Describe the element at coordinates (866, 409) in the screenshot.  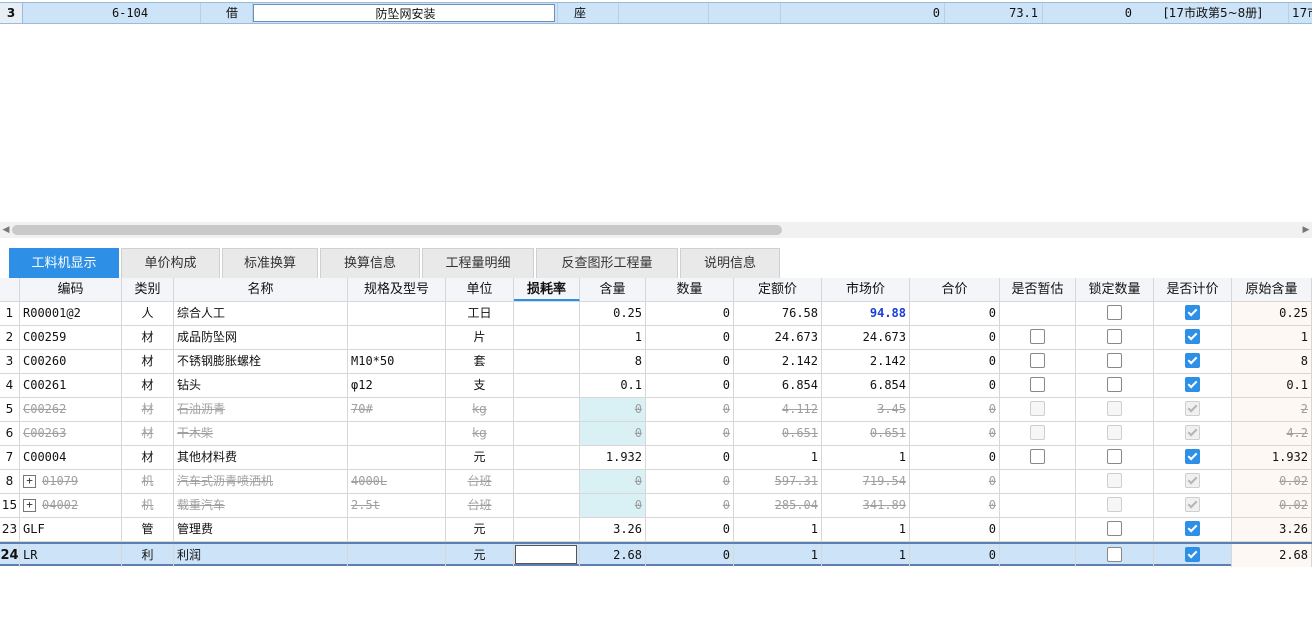
I see `cell-market-price: 3.45` at that location.